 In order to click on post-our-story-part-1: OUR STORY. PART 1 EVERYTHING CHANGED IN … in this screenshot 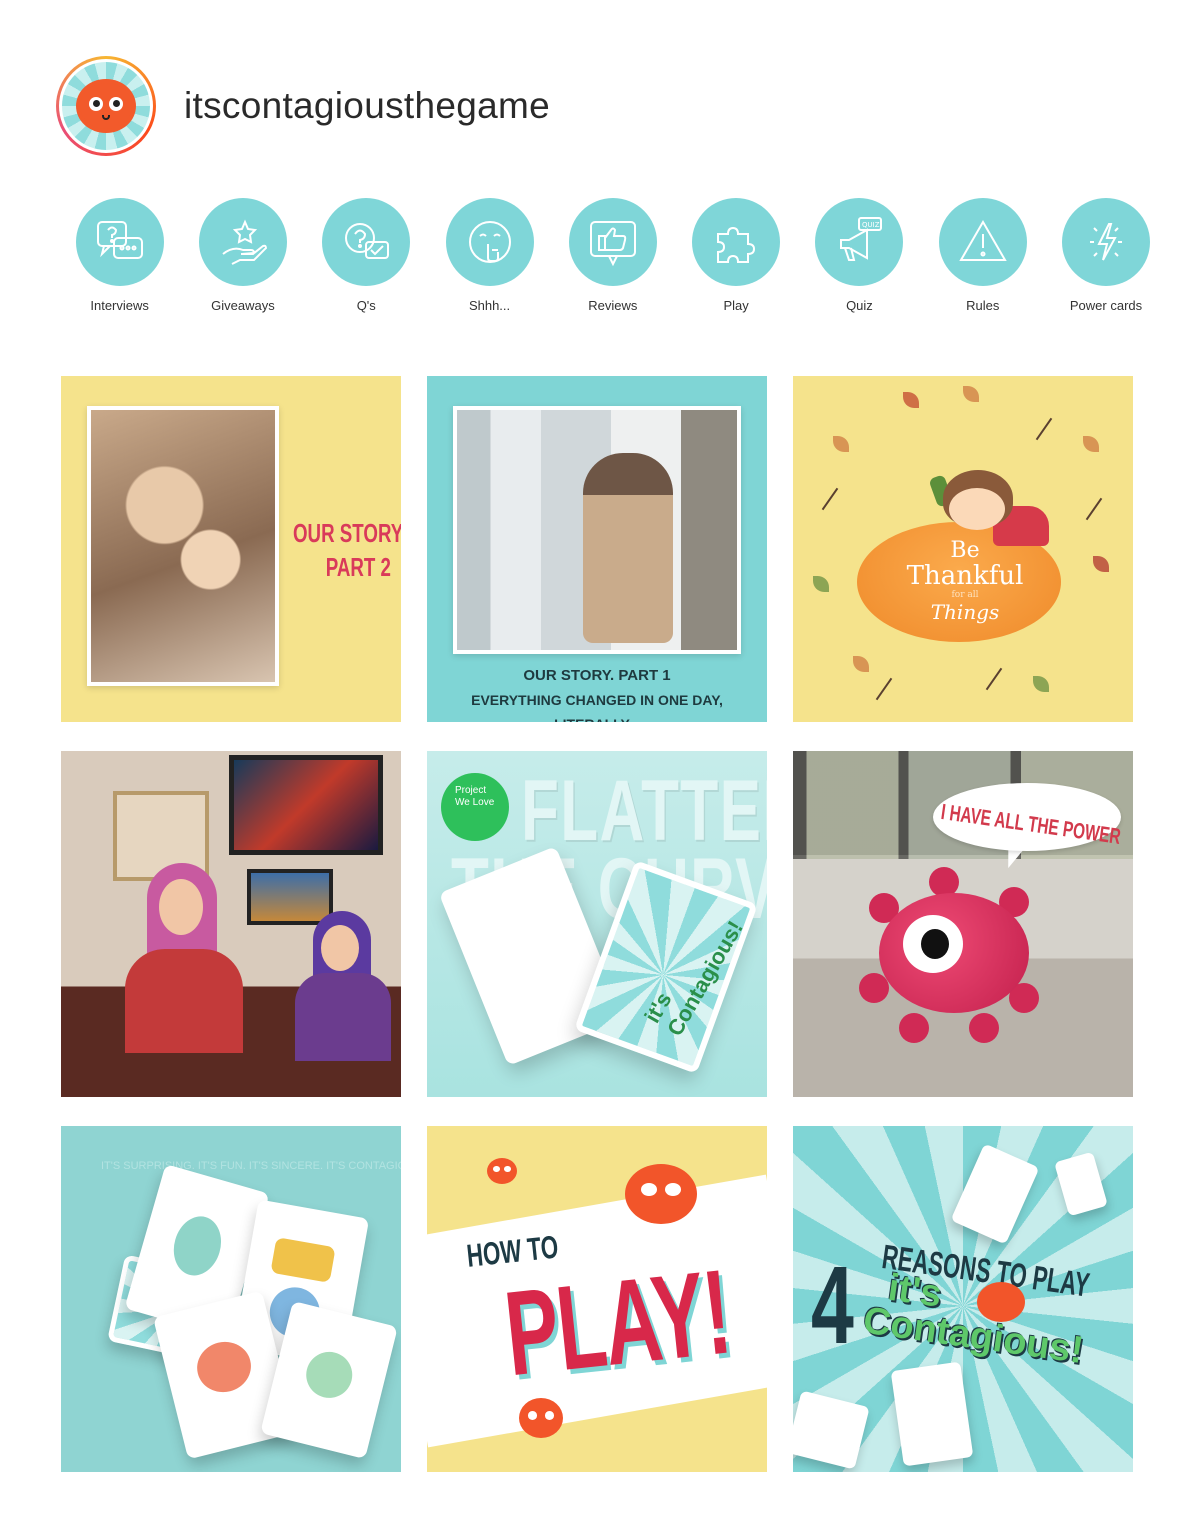, I will do `click(597, 549)`.